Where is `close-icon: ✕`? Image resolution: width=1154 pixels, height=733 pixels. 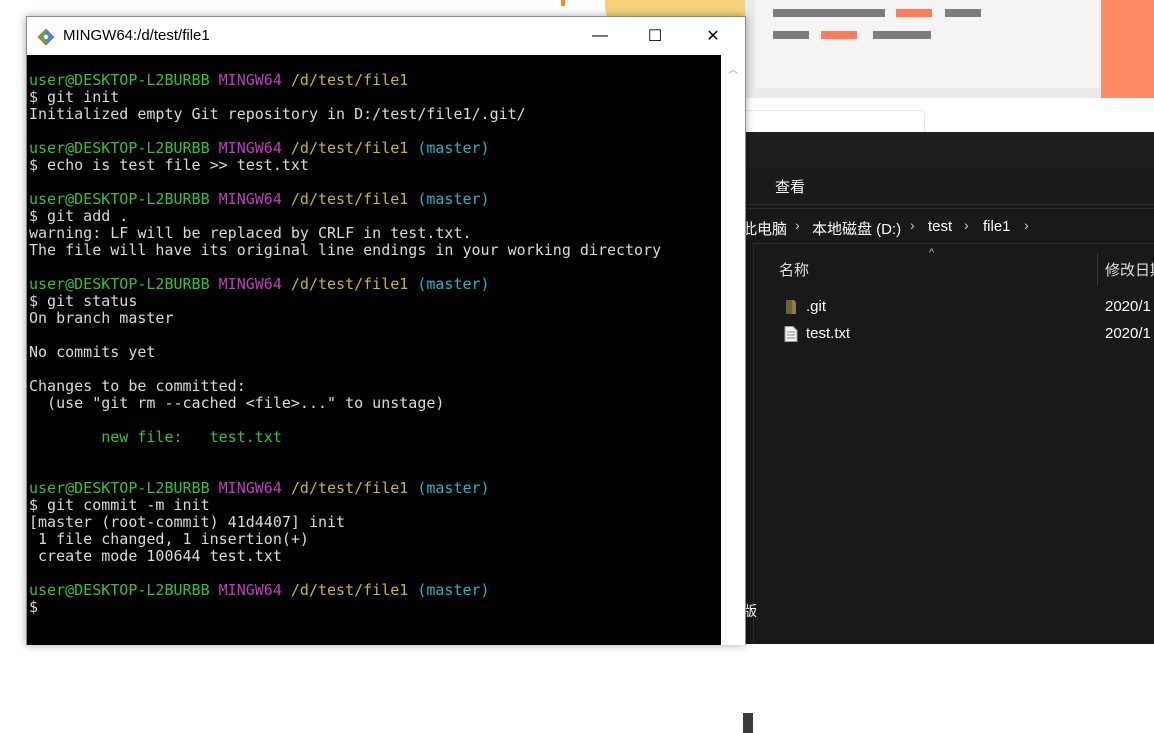
close-icon: ✕ is located at coordinates (713, 36).